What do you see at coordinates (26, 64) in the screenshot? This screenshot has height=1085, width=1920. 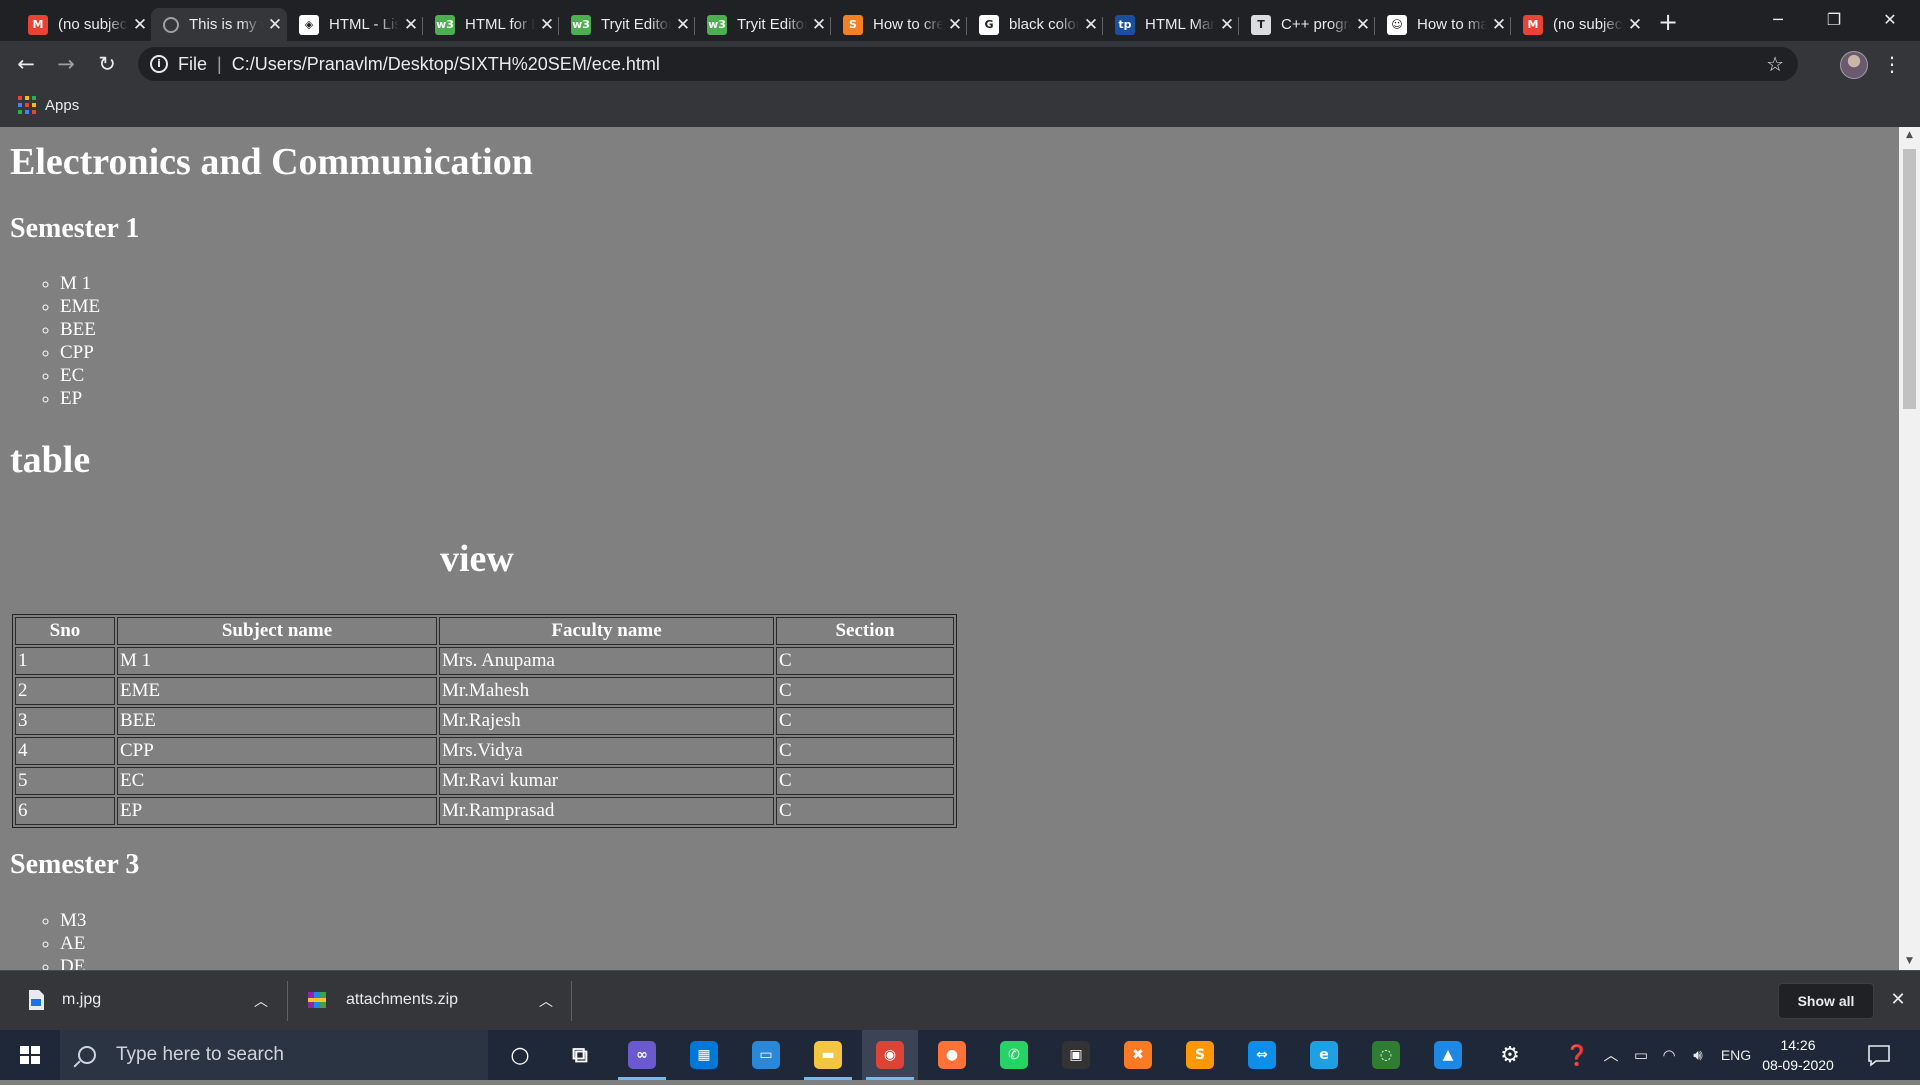 I see `back-button: ←` at bounding box center [26, 64].